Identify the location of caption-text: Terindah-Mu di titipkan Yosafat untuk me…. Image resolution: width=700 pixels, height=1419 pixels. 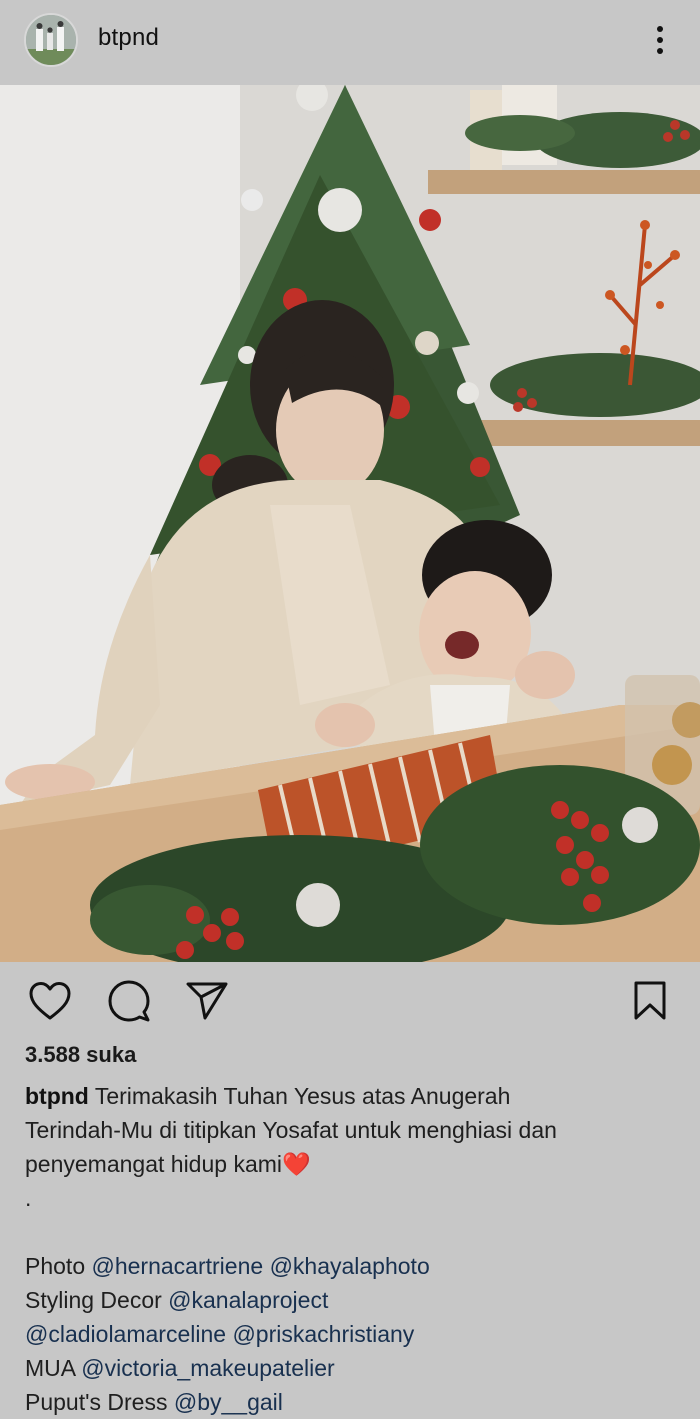
(291, 1130).